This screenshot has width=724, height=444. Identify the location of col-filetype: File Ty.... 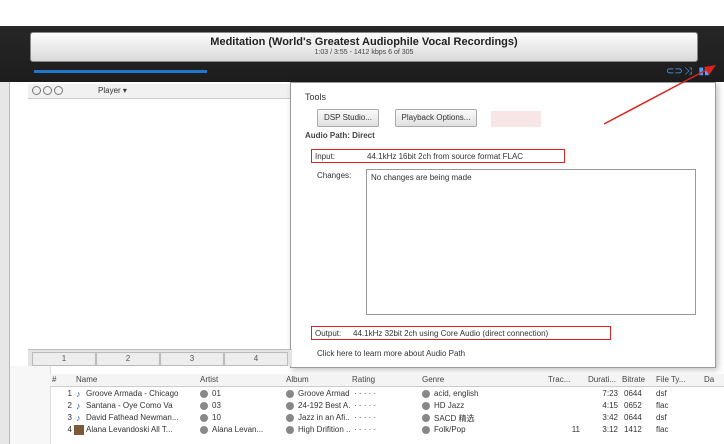
(671, 379).